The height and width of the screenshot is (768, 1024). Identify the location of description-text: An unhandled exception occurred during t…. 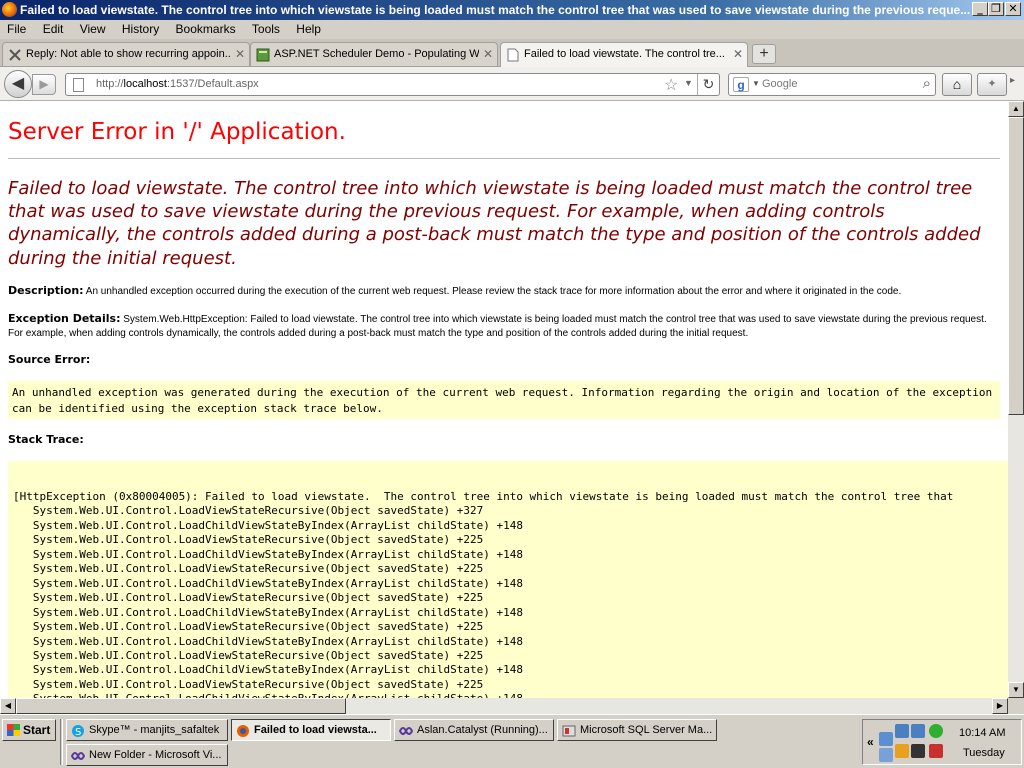
(493, 291).